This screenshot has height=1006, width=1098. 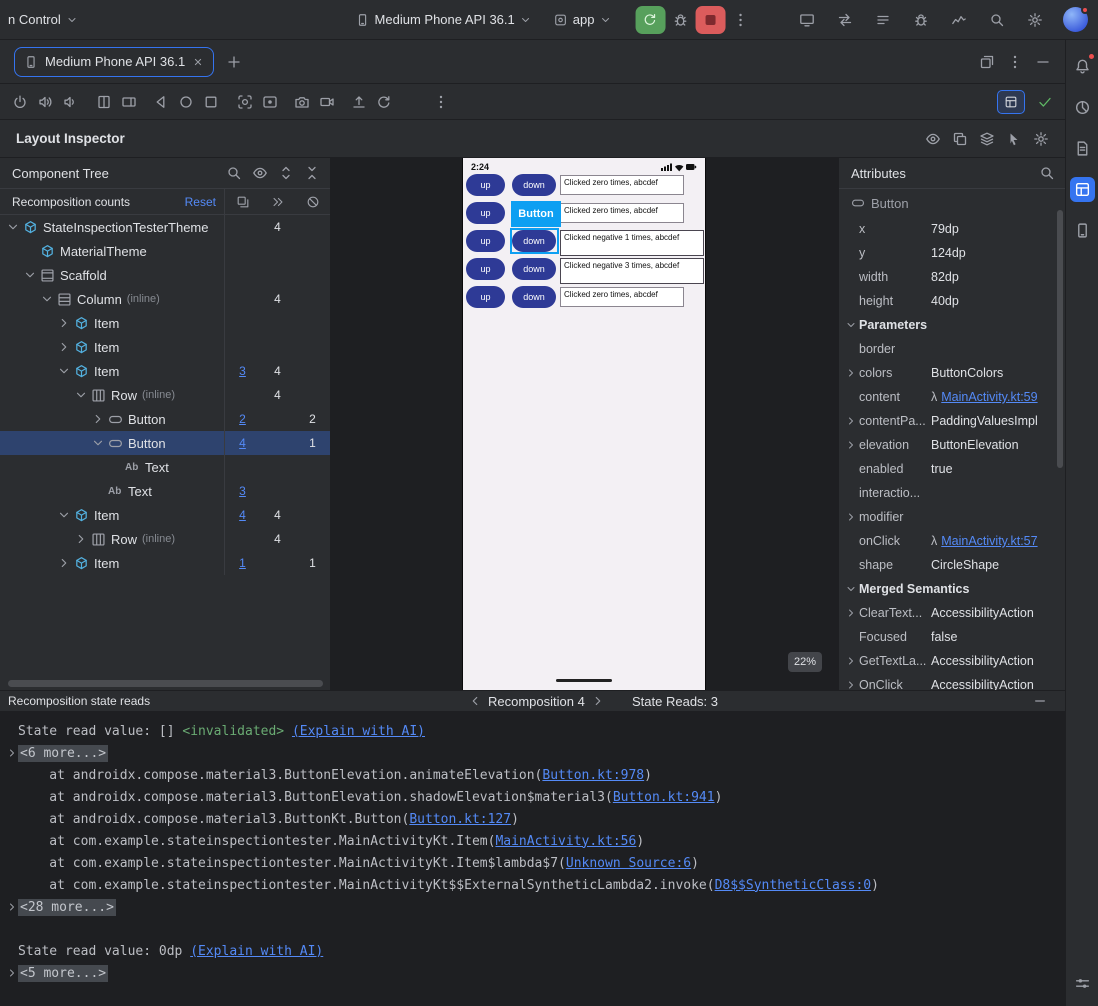 I want to click on layout-inspector-toggle, so click(x=1011, y=101).